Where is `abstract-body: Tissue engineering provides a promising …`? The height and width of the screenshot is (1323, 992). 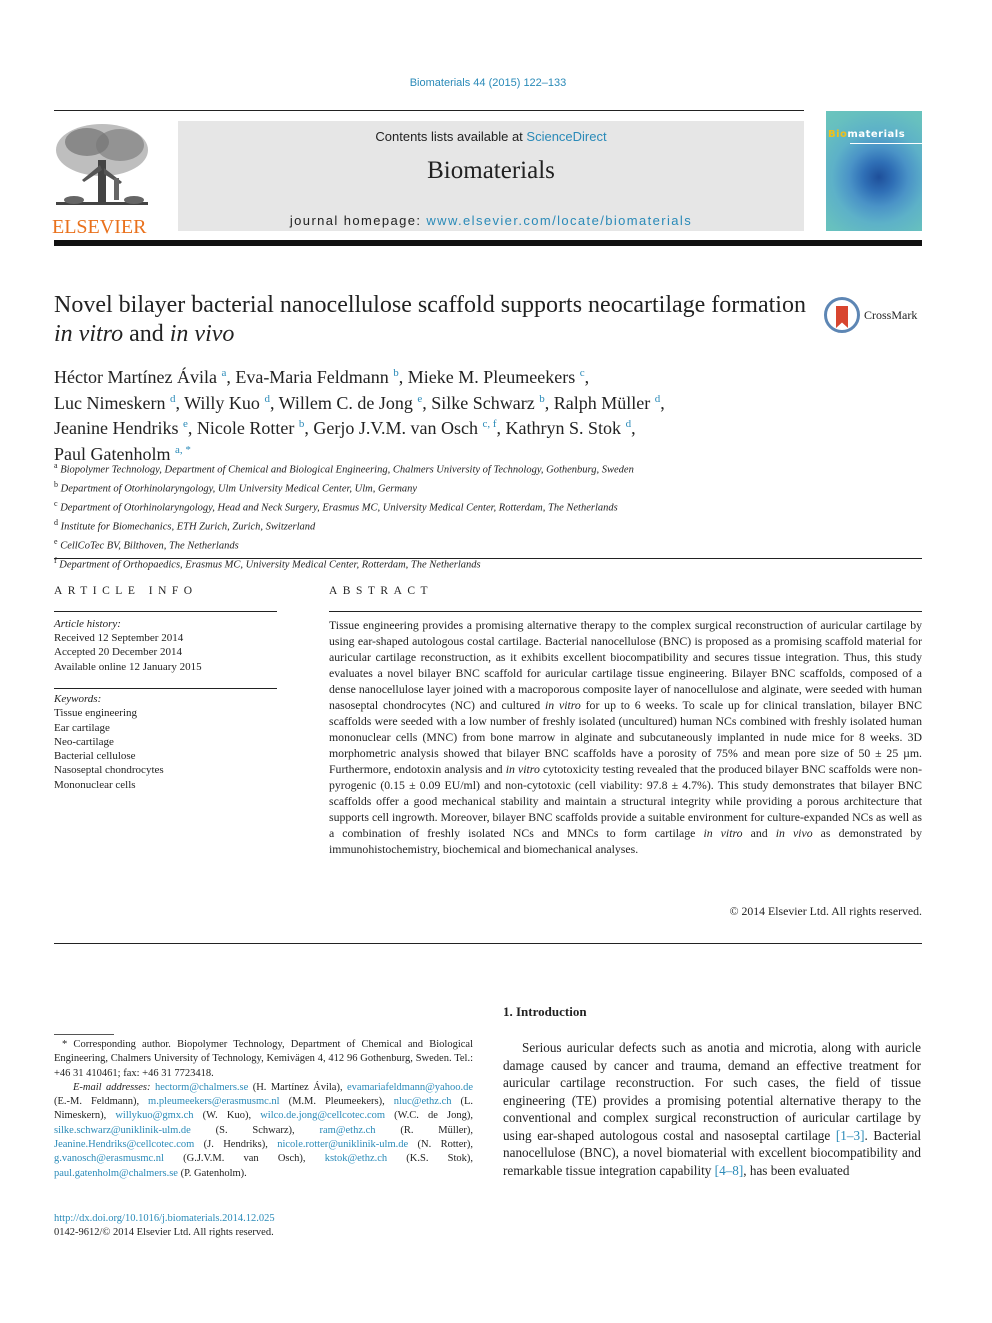 abstract-body: Tissue engineering provides a promising … is located at coordinates (625, 737).